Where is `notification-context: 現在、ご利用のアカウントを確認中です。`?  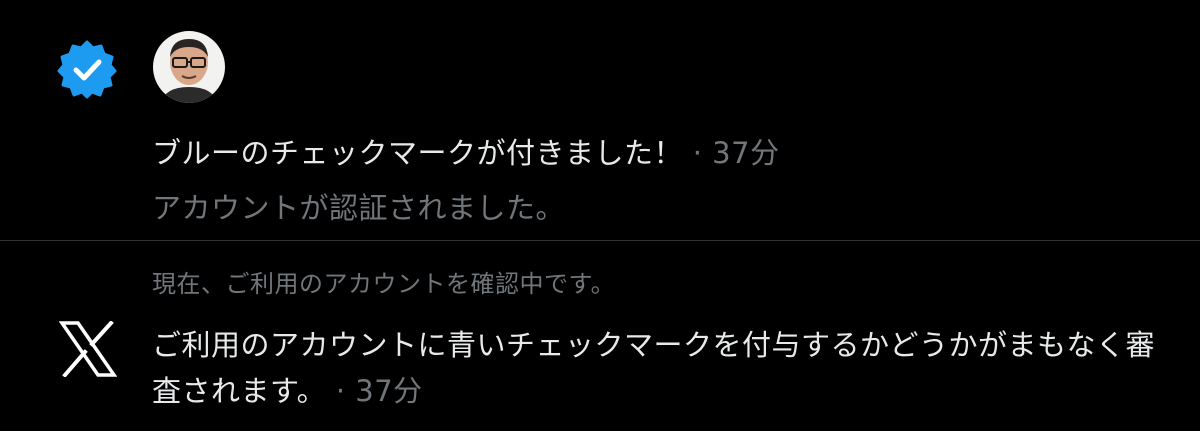 notification-context: 現在、ご利用のアカウントを確認中です。 is located at coordinates (384, 284).